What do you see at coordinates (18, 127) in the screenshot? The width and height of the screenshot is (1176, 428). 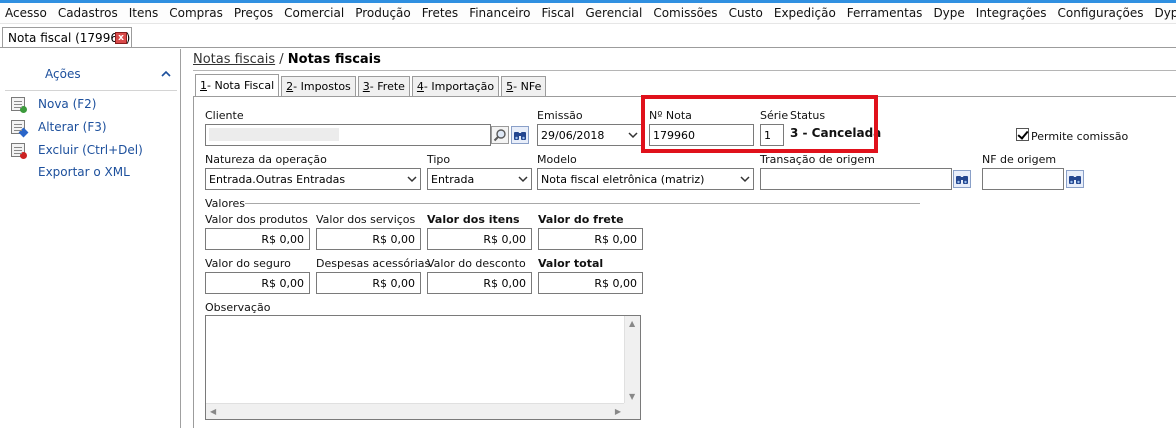 I see `edit-document-icon` at bounding box center [18, 127].